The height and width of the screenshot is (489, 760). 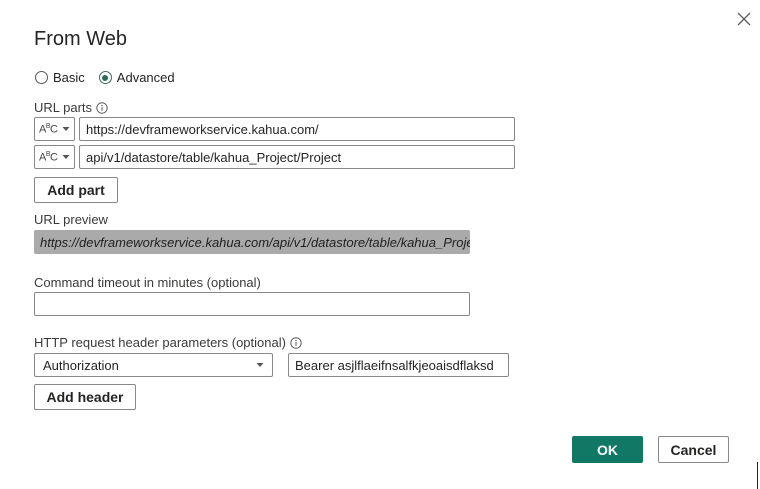 I want to click on radio-checked-icon, so click(x=105, y=77).